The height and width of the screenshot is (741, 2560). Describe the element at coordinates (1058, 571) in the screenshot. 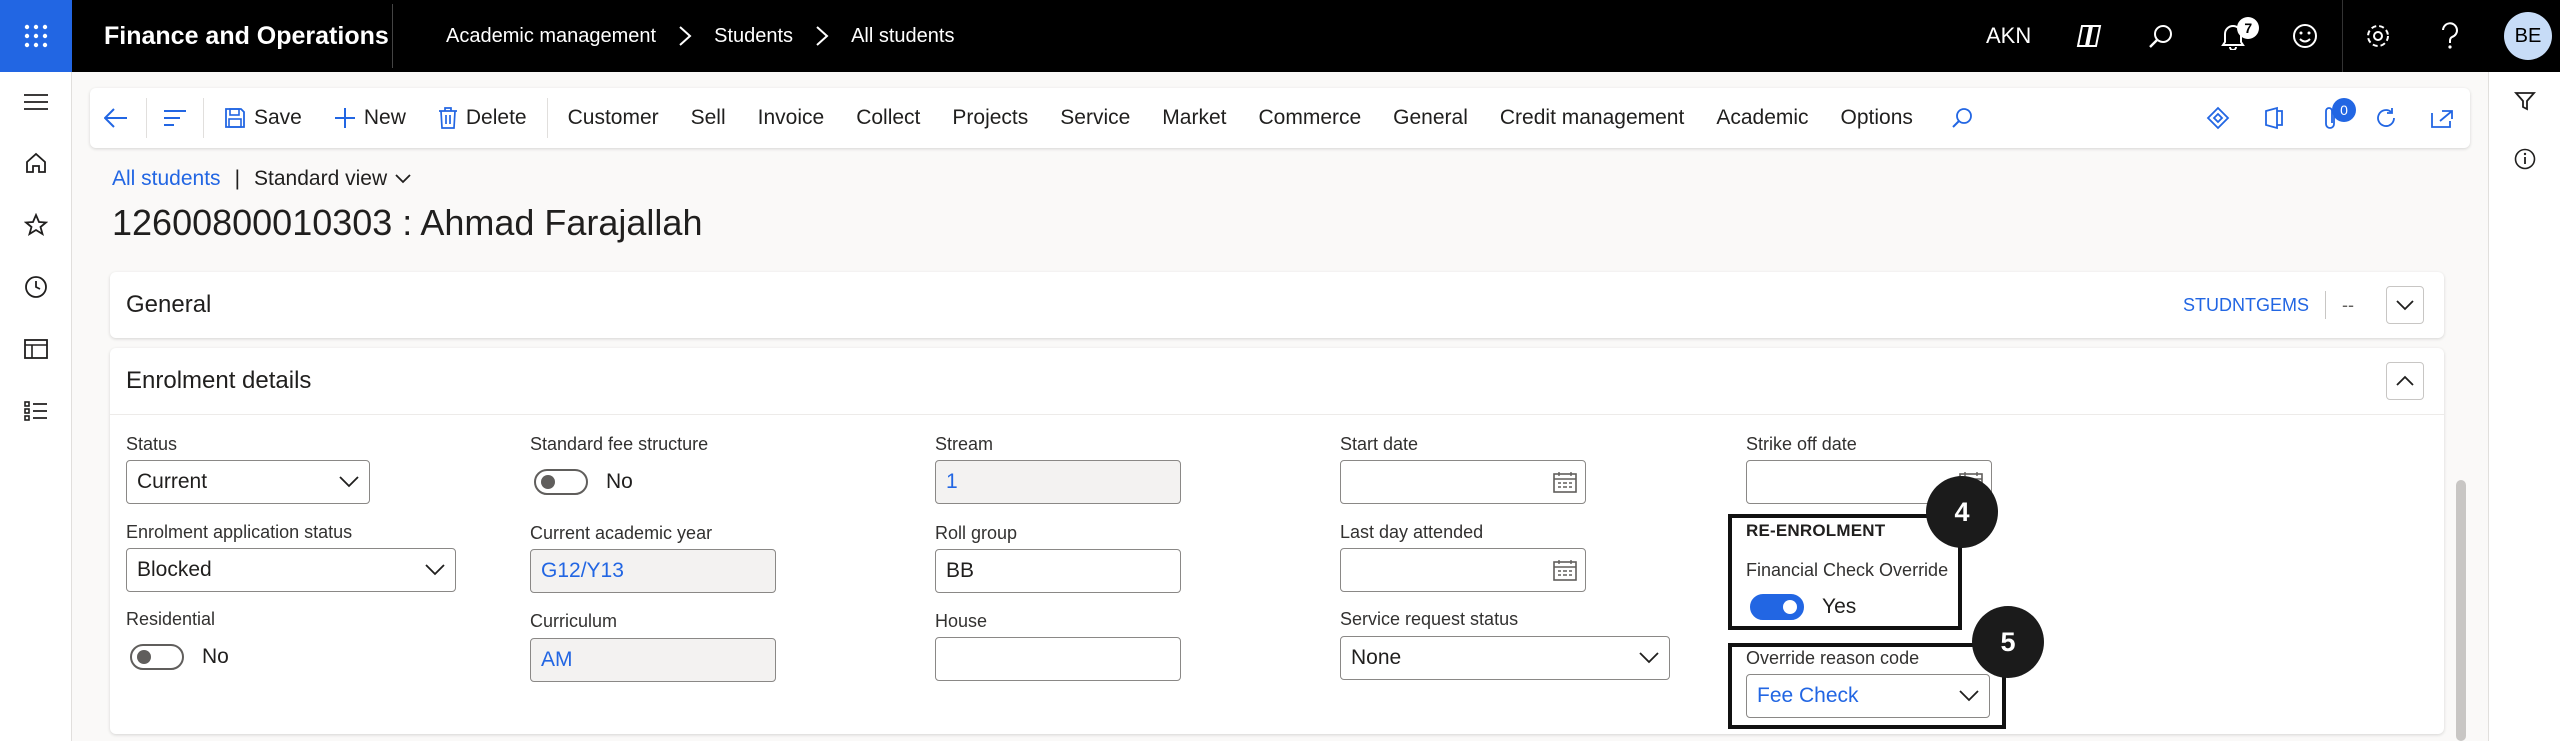

I see `roll-group-field: BB` at that location.